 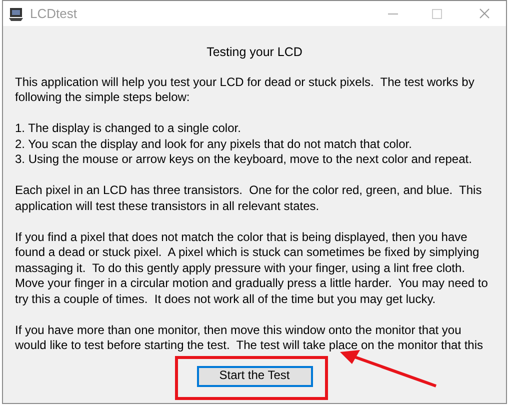 I want to click on close-icon, so click(x=484, y=13).